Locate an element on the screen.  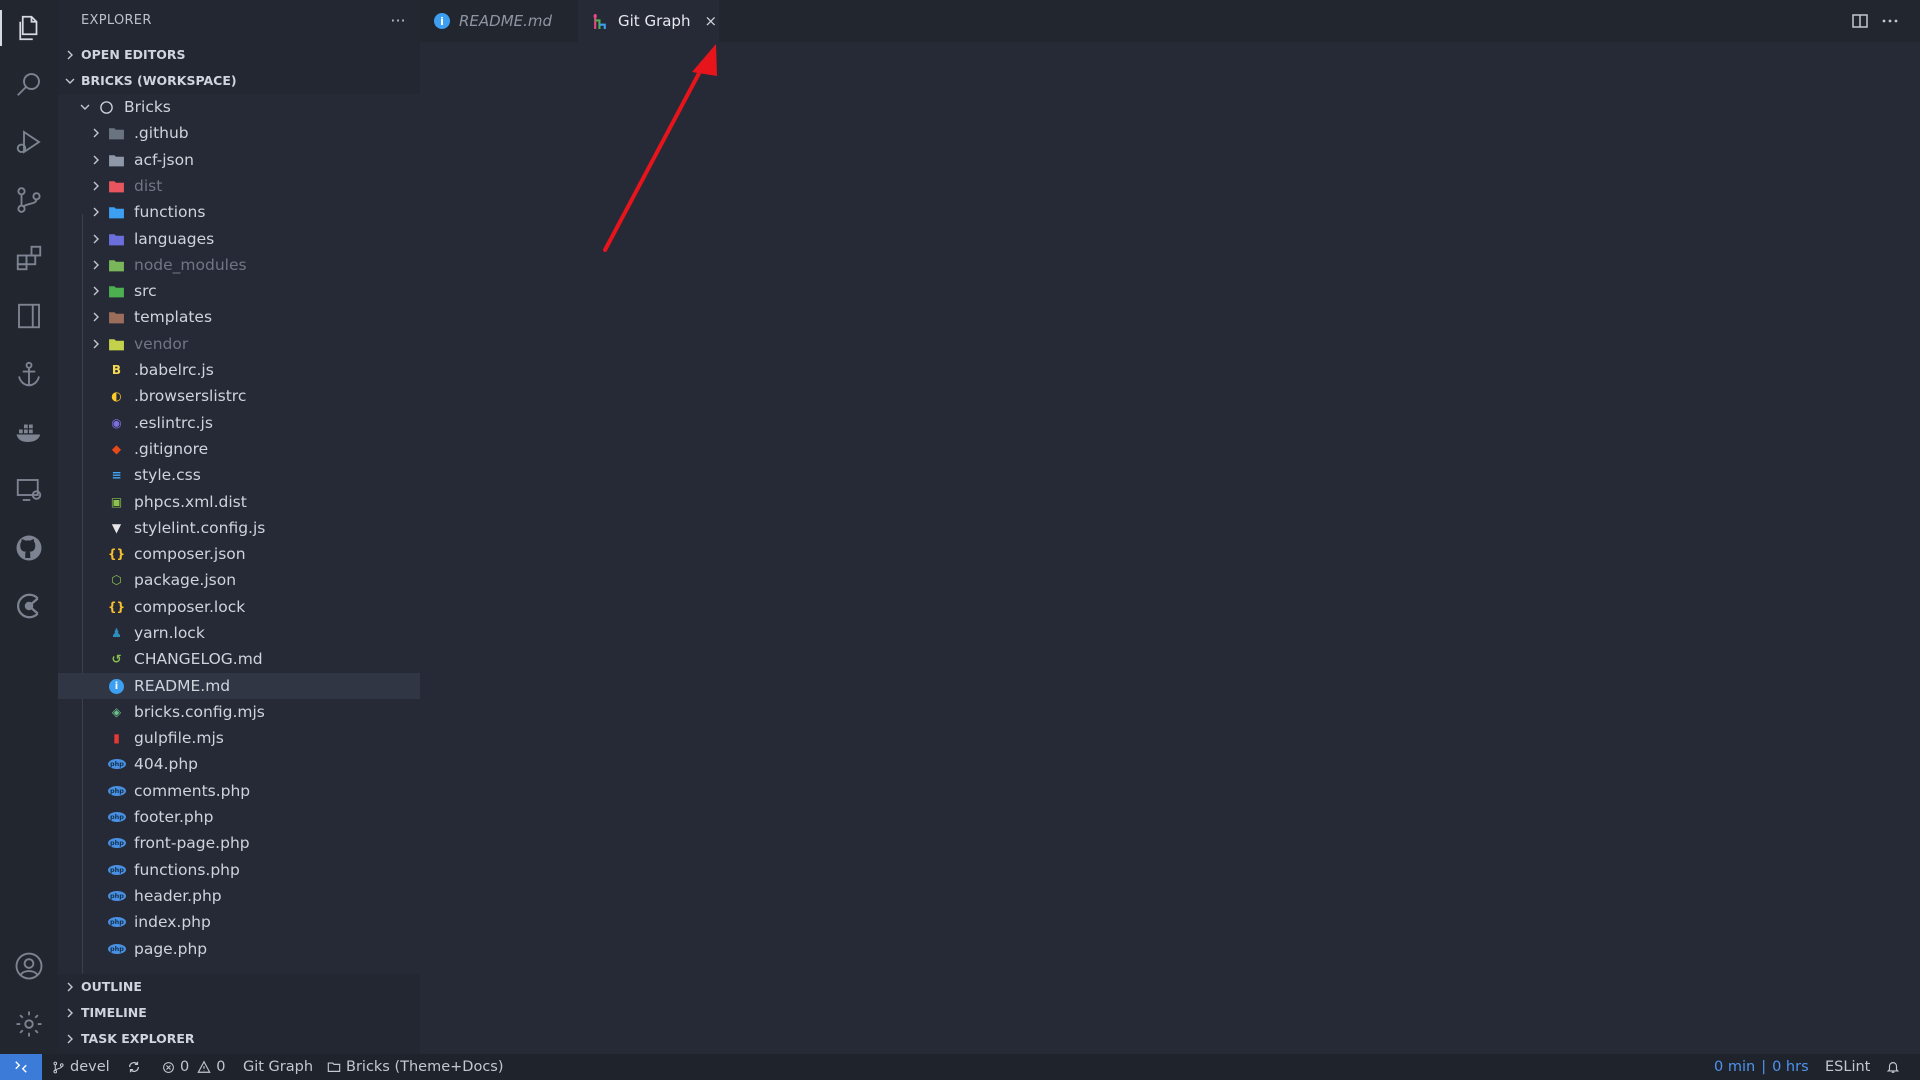
tree-root-folder: Bricks is located at coordinates (239, 107).